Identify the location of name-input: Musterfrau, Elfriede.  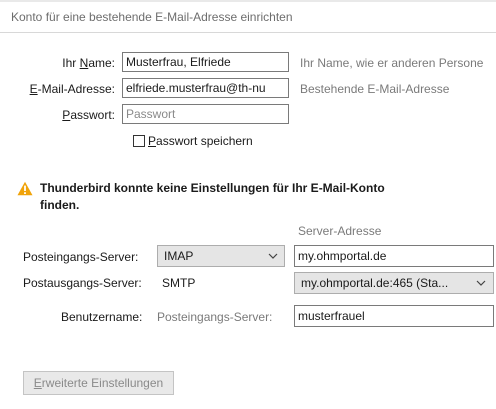
(205, 62).